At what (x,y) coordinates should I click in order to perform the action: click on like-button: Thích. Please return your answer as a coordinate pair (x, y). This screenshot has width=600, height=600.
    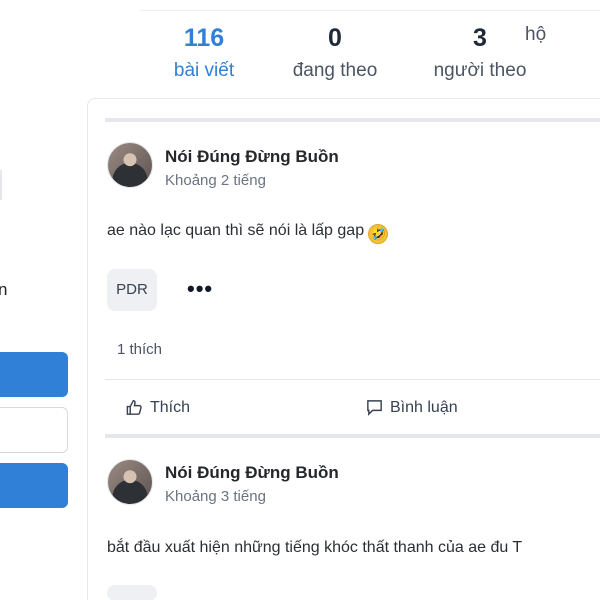
    Looking at the image, I should click on (157, 407).